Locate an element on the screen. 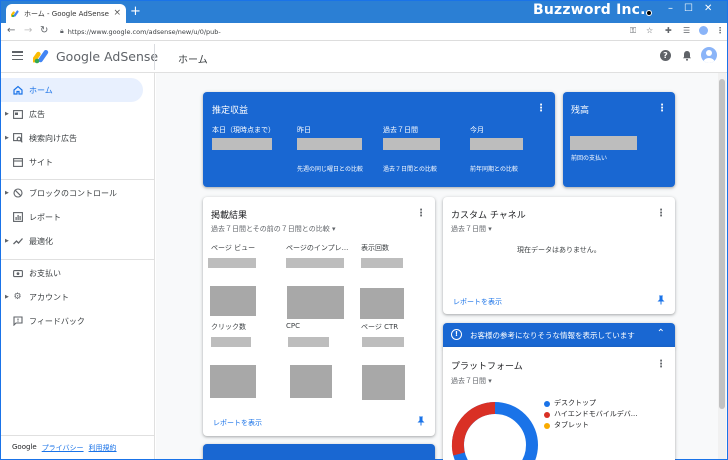  custom-channels-period: 過去７日間 is located at coordinates (468, 229).